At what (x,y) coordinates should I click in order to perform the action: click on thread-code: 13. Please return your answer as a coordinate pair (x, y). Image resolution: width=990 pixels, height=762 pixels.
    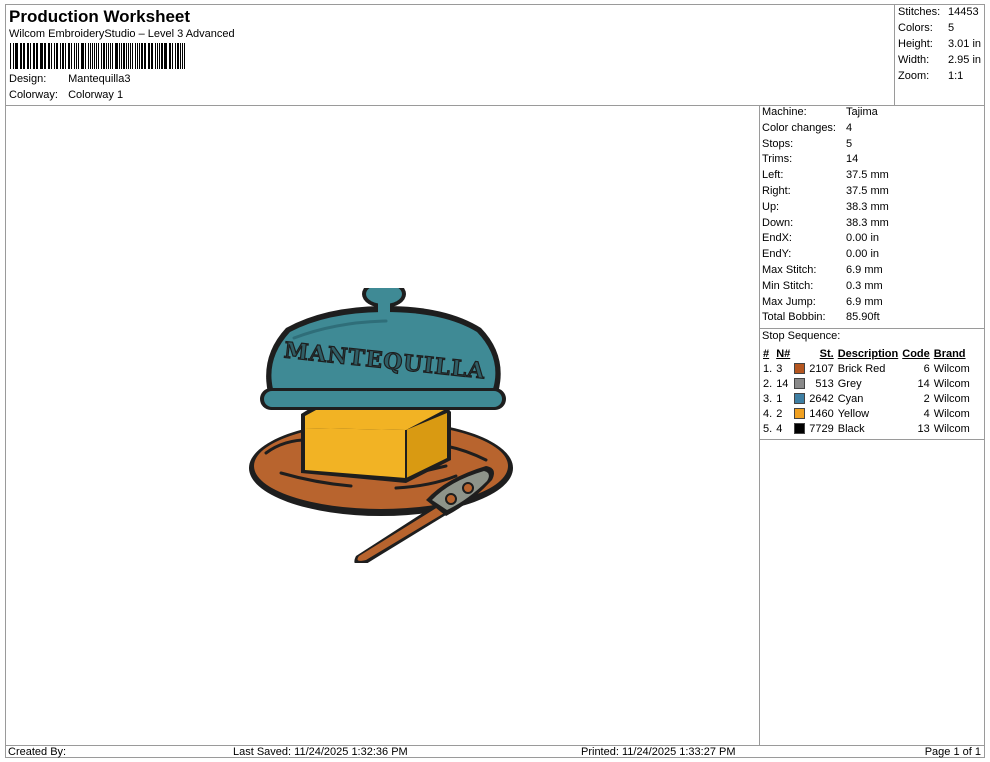
    Looking at the image, I should click on (923, 428).